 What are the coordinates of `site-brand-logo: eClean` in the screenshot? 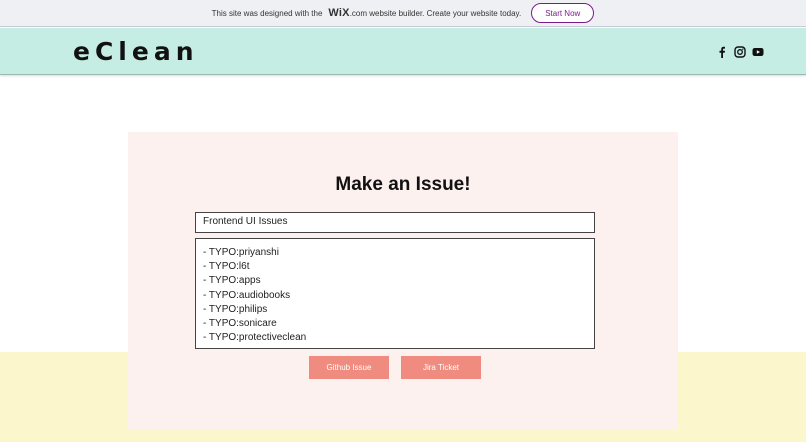 It's located at (136, 51).